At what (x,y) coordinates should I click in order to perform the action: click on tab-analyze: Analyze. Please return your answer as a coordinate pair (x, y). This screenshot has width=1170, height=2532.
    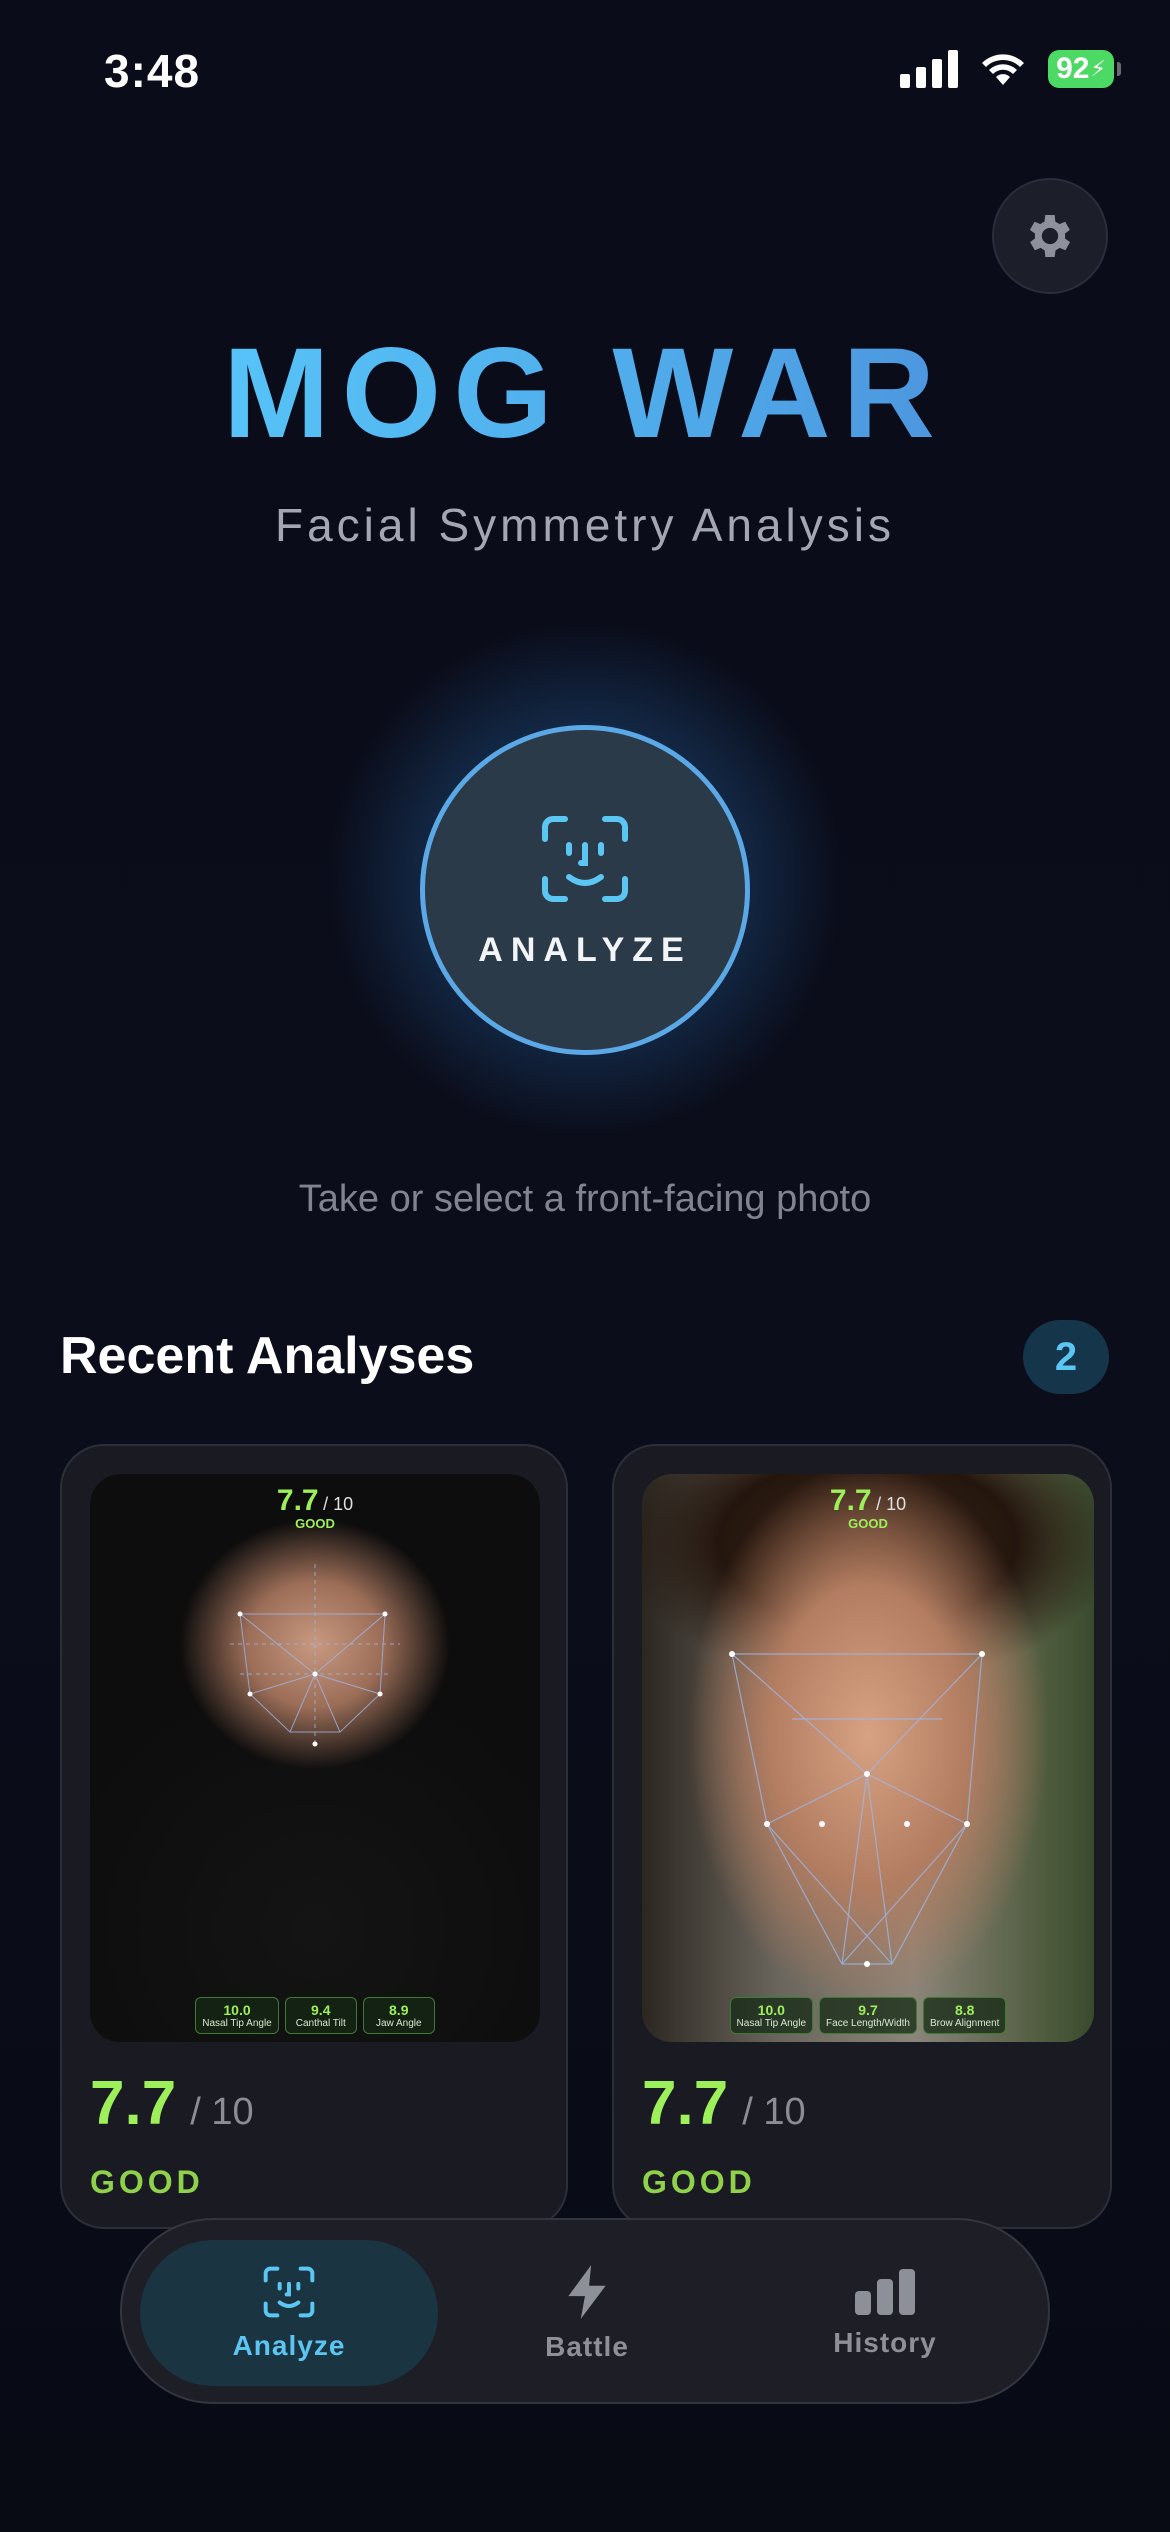
    Looking at the image, I should click on (289, 2313).